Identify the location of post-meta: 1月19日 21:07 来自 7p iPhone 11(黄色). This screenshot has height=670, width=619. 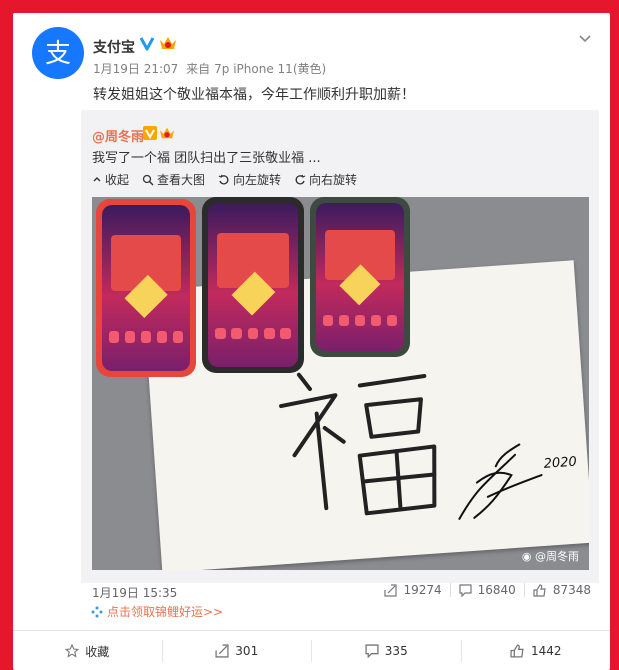
(209, 68).